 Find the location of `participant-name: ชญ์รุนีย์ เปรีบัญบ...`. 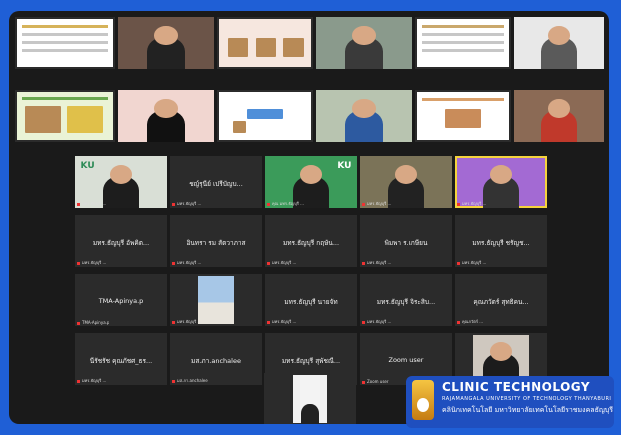

participant-name: ชญ์รุนีย์ เปรีบัญบ... is located at coordinates (216, 184).